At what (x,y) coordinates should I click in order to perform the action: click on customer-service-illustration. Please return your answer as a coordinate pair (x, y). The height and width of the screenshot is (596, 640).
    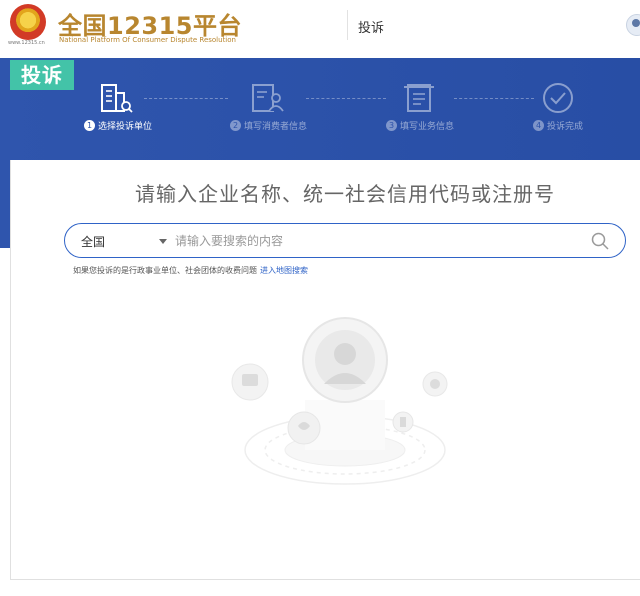
    Looking at the image, I should click on (339, 401).